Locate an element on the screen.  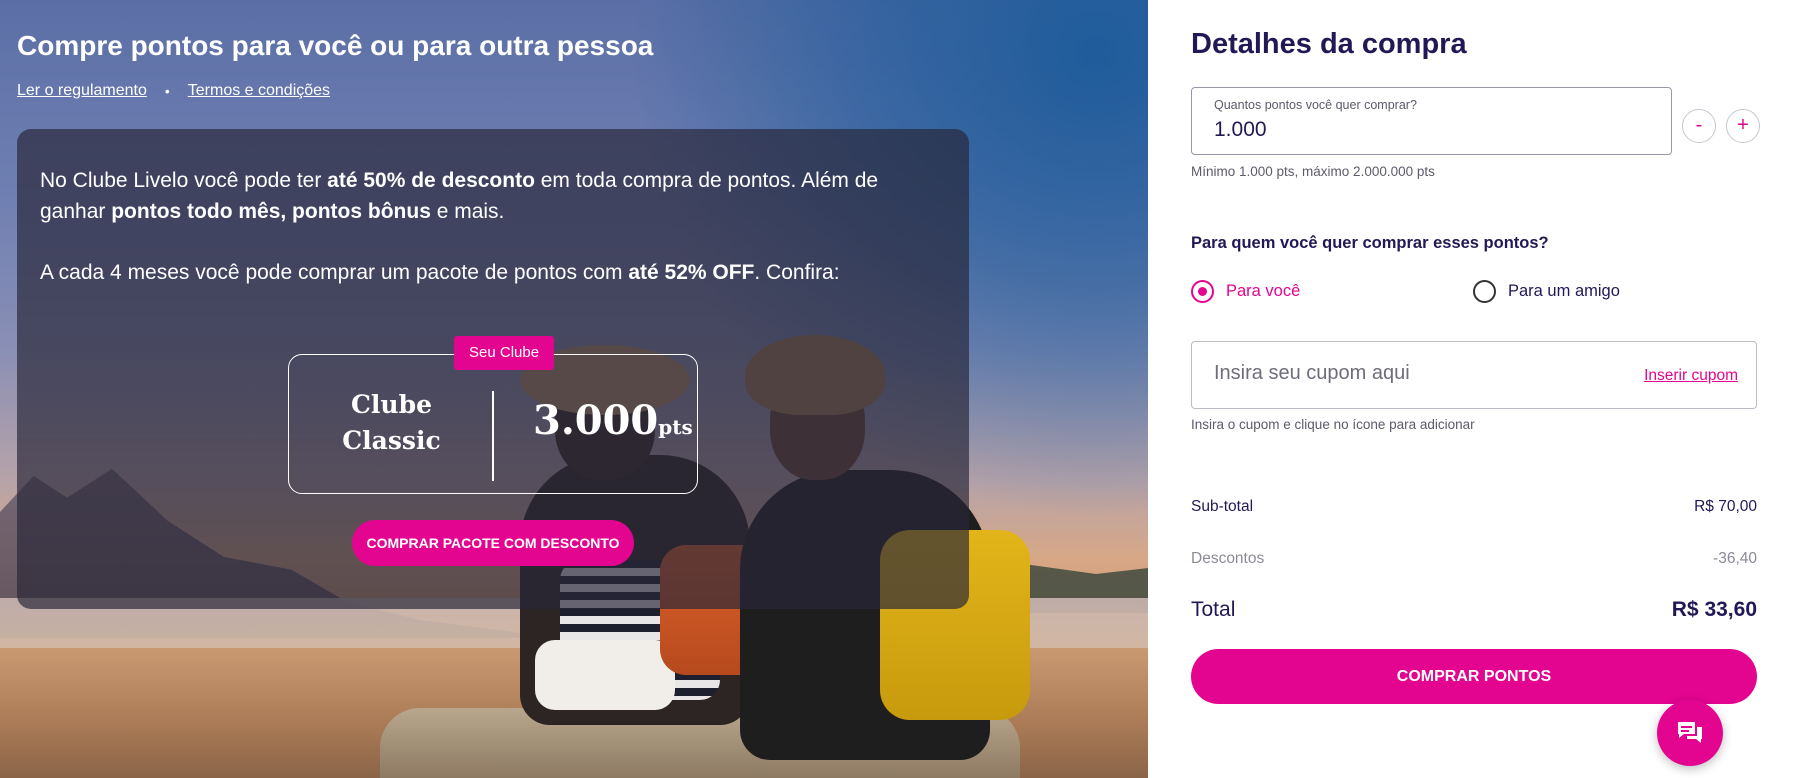
info-highlight: até 50% de desconto is located at coordinates (431, 180).